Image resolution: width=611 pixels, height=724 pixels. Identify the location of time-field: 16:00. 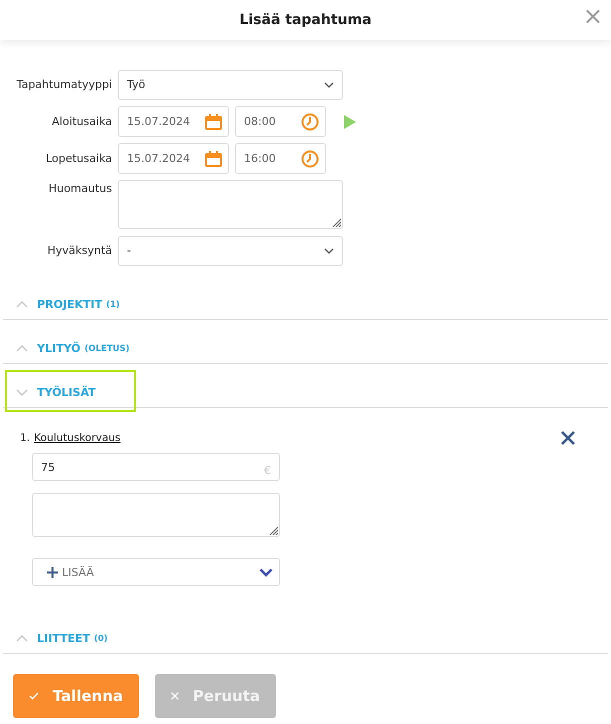
(280, 158).